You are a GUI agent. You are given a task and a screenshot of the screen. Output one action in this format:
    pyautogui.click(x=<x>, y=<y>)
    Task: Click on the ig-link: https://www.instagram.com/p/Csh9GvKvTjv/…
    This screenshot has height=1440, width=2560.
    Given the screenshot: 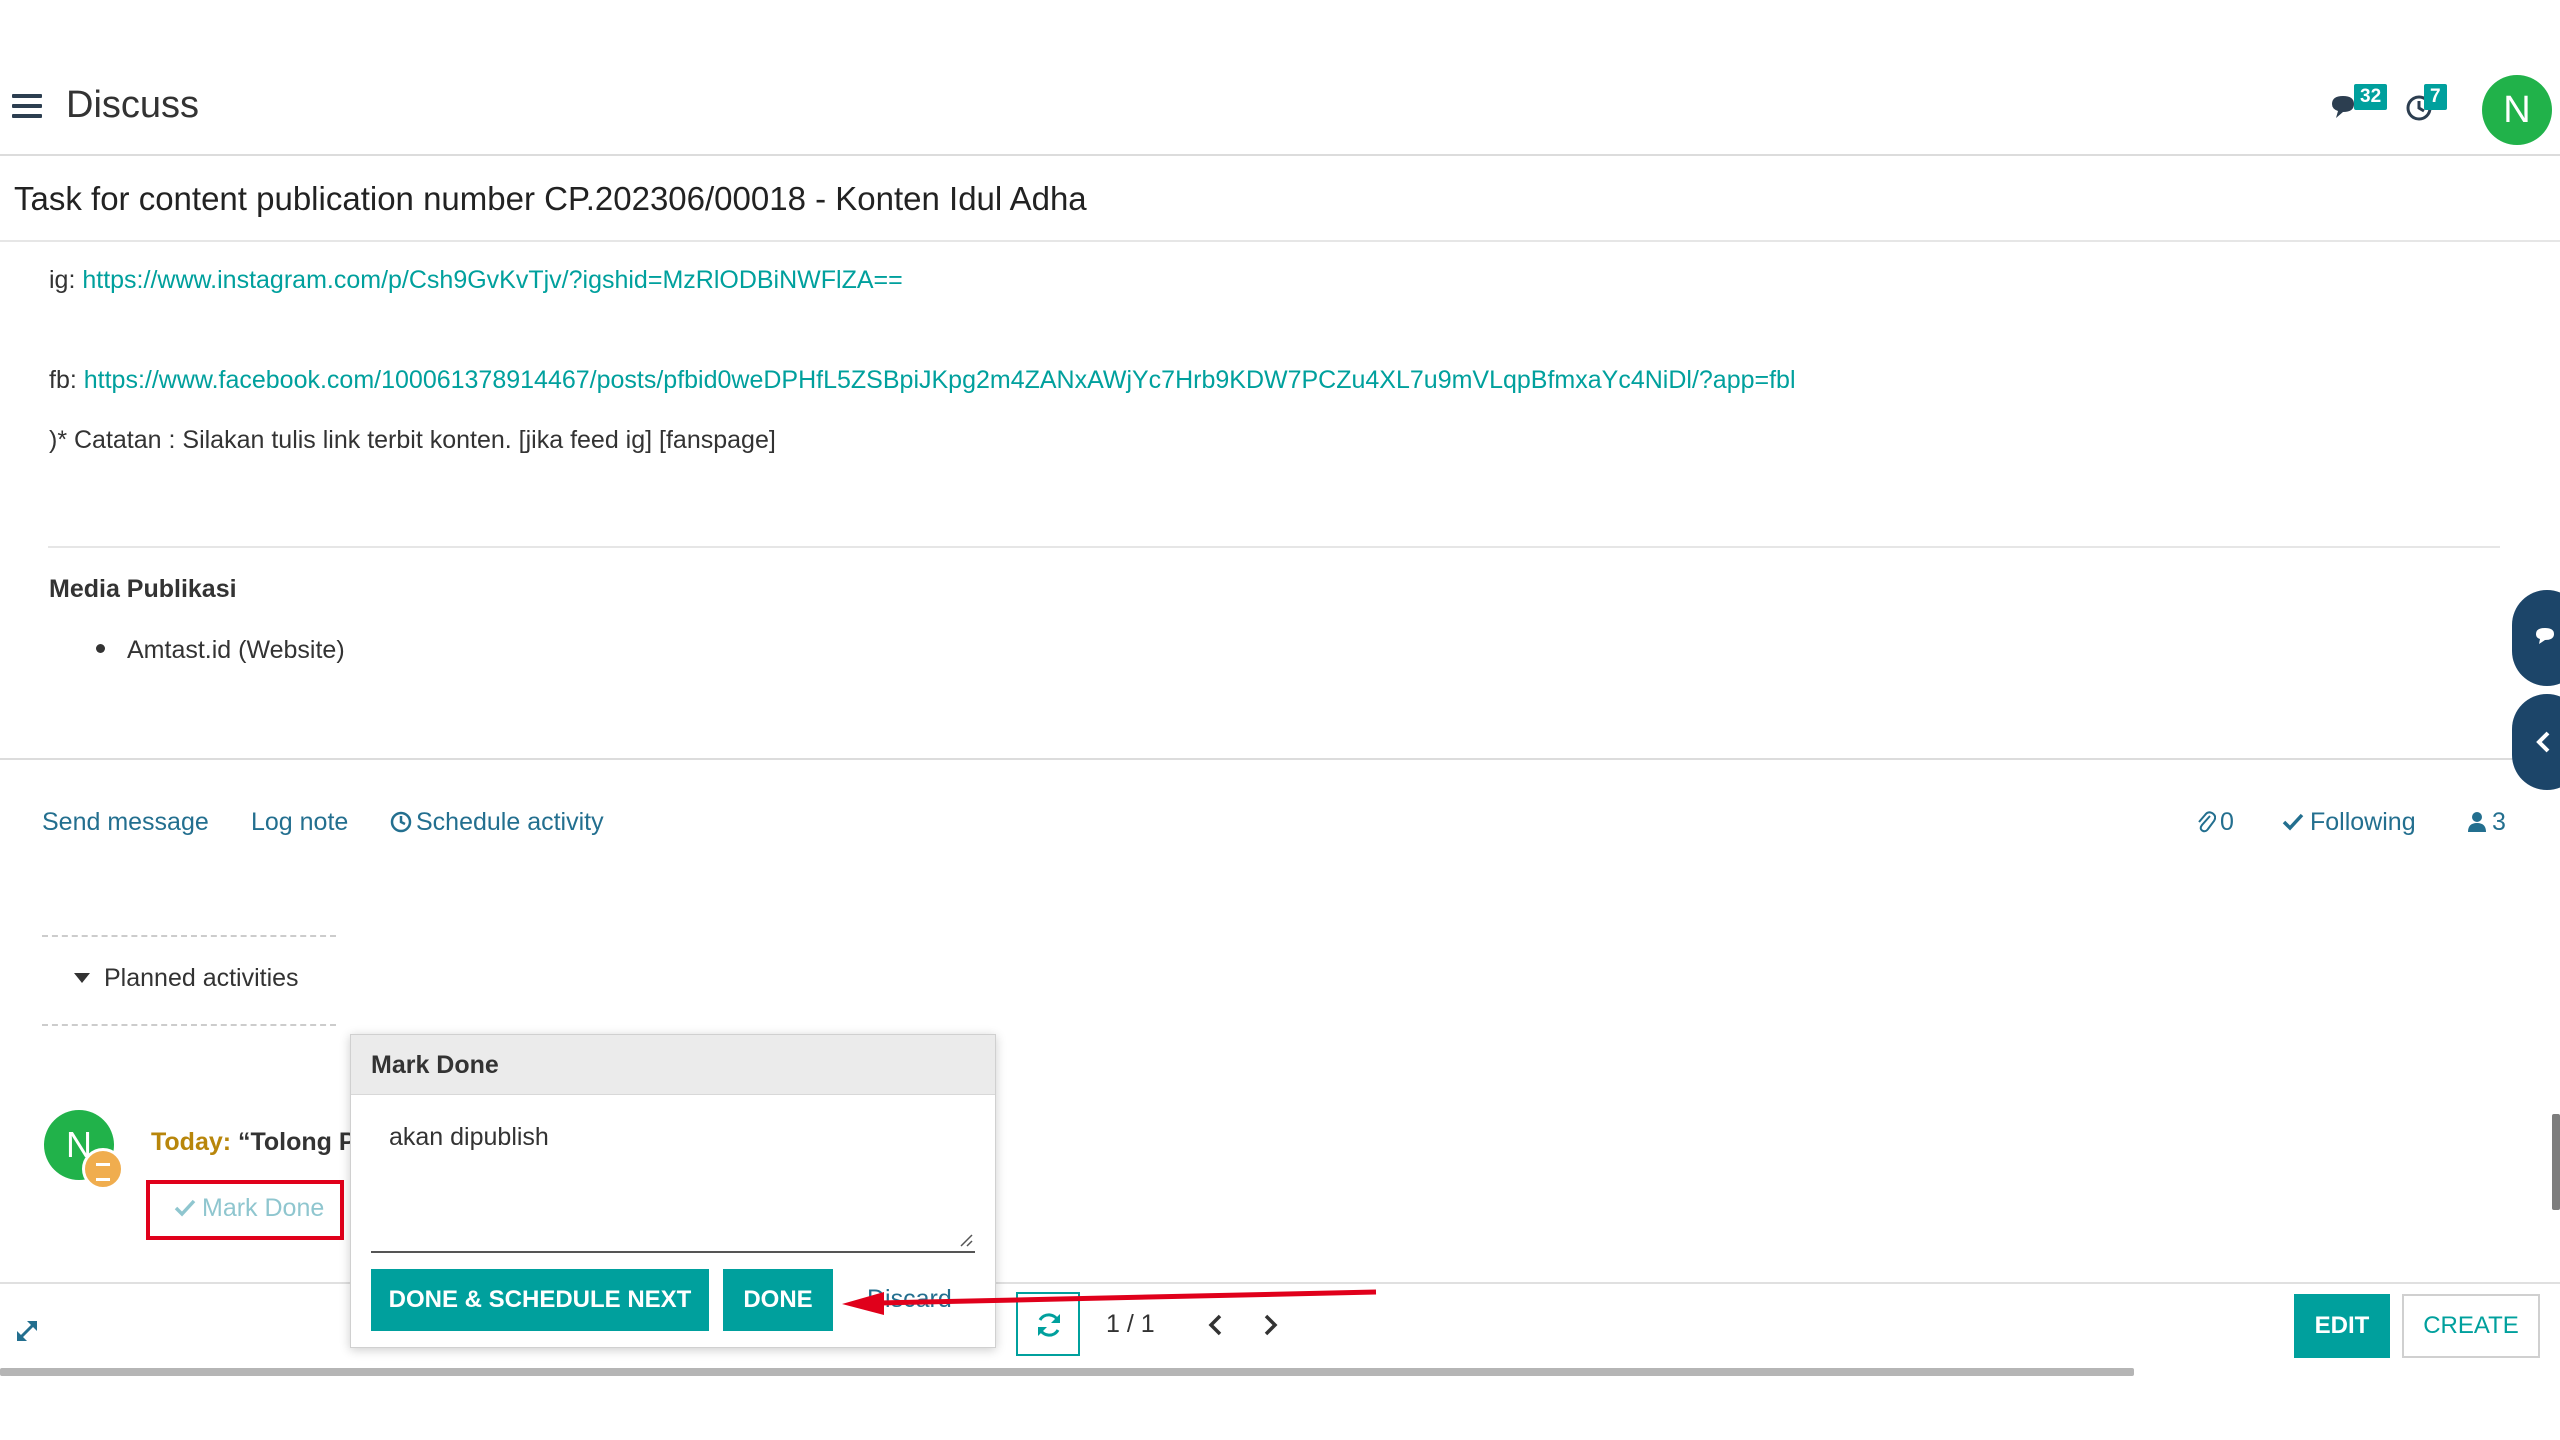 What is the action you would take?
    pyautogui.click(x=492, y=280)
    